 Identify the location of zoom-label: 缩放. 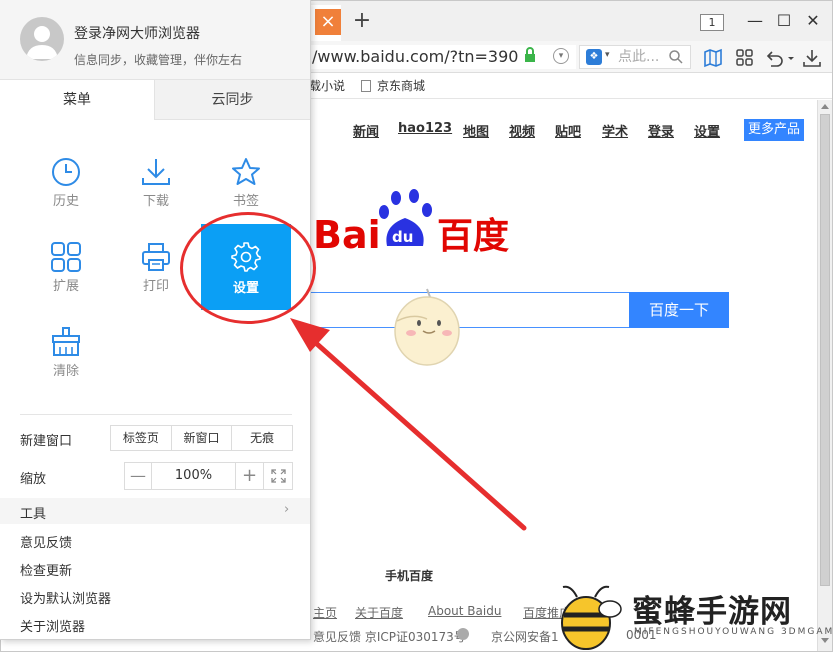
(33, 479).